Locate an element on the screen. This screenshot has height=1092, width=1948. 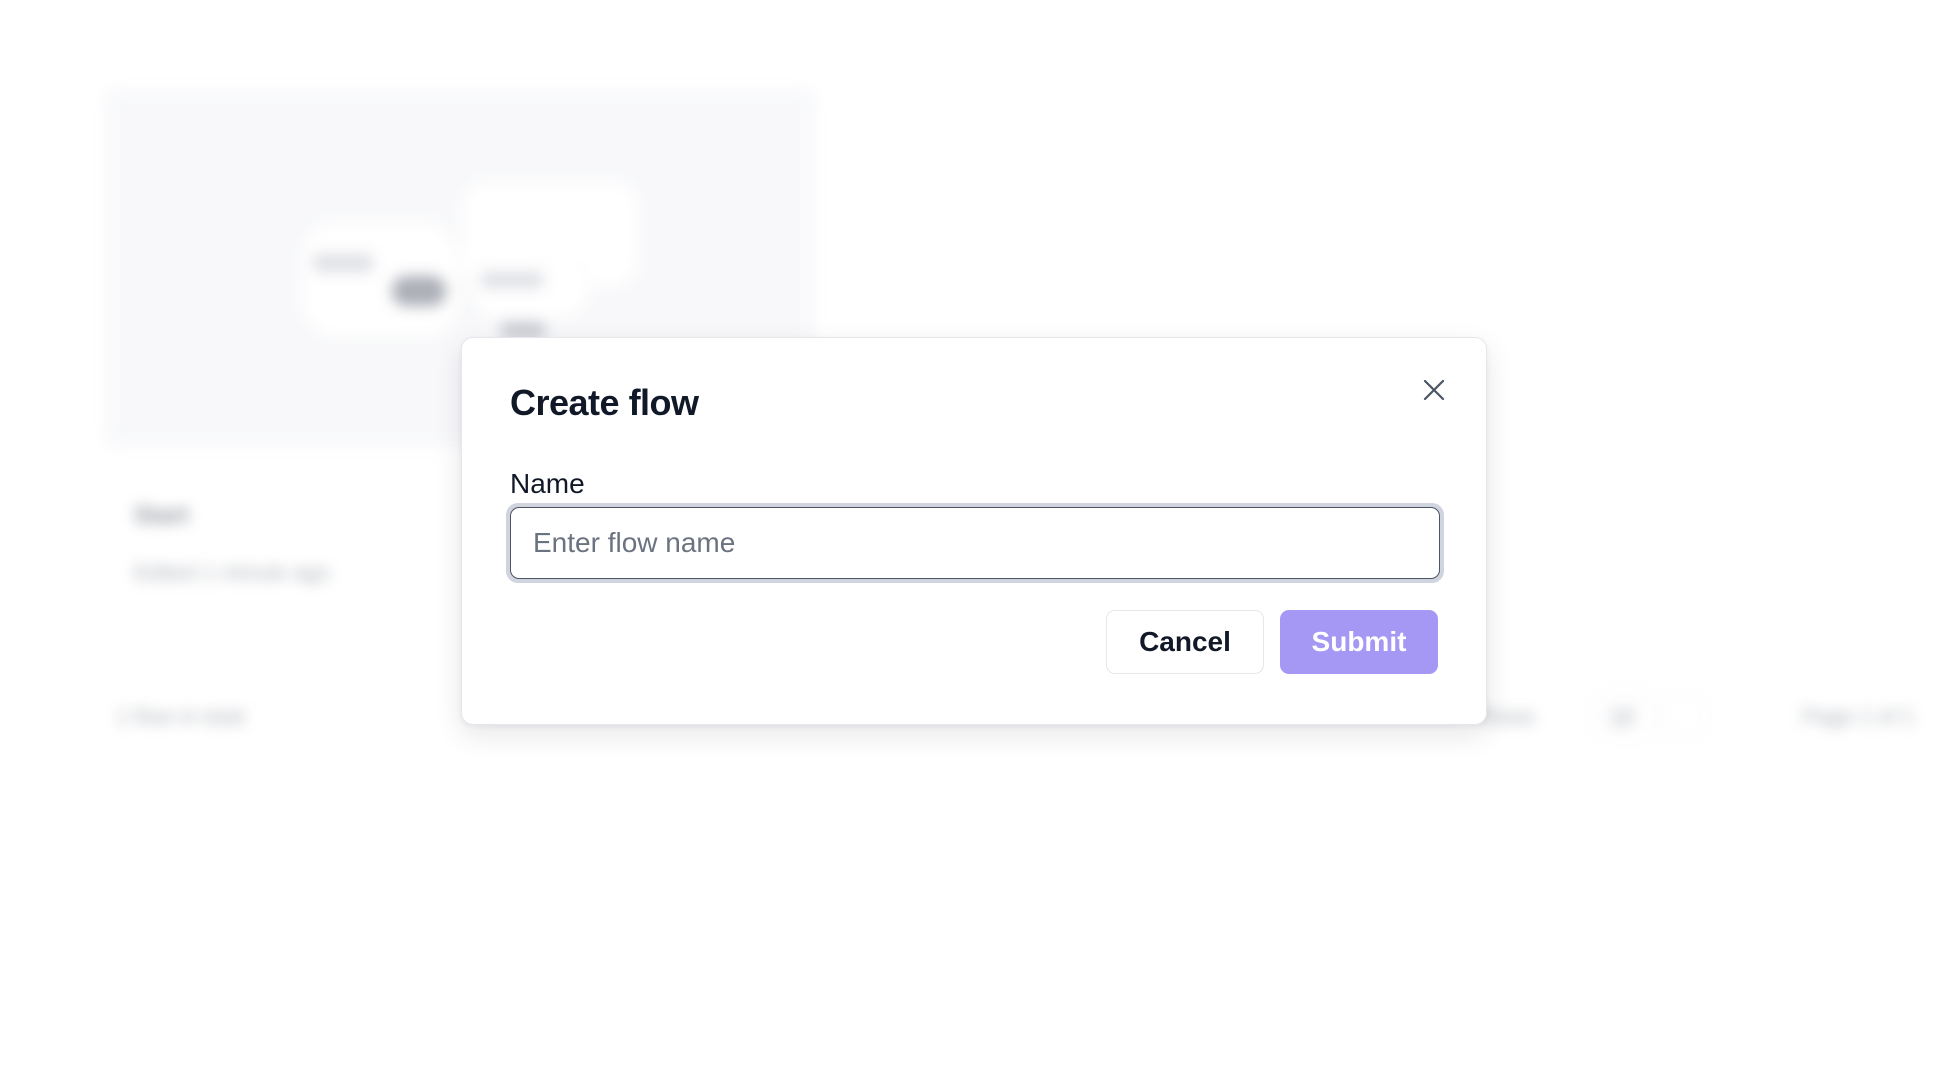
close-icon is located at coordinates (1434, 390).